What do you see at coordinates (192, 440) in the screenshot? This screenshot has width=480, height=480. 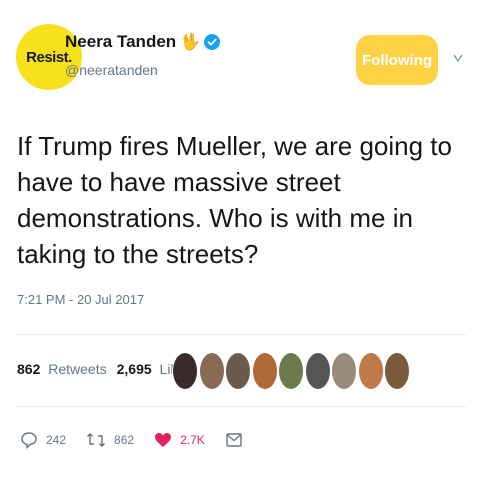 I see `like-count: 2.7K` at bounding box center [192, 440].